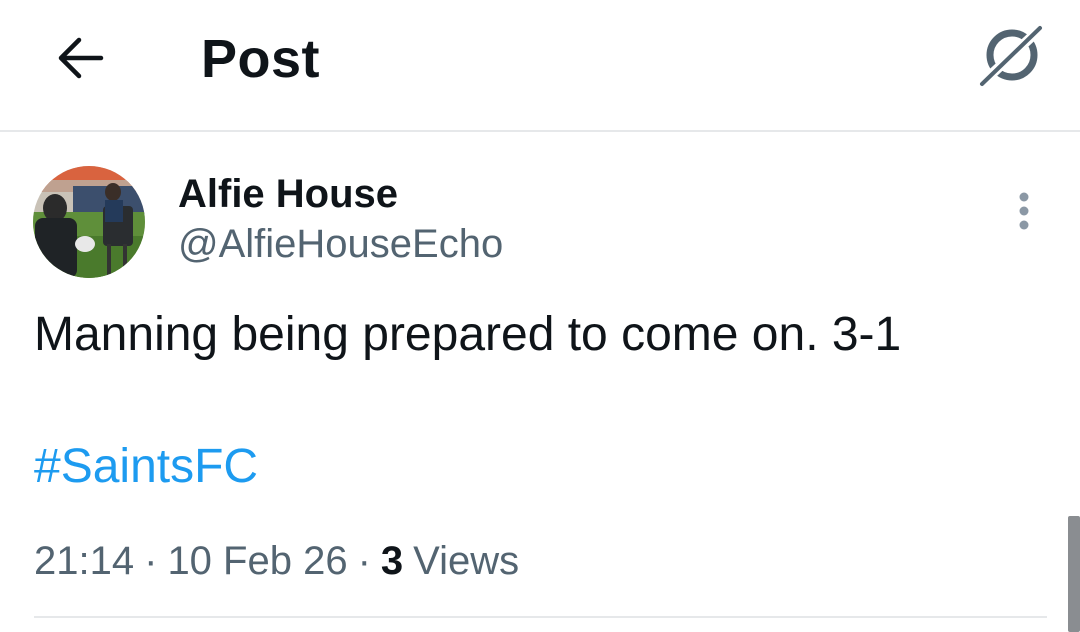 The image size is (1080, 632). Describe the element at coordinates (288, 194) in the screenshot. I see `author-name: Alfie House` at that location.